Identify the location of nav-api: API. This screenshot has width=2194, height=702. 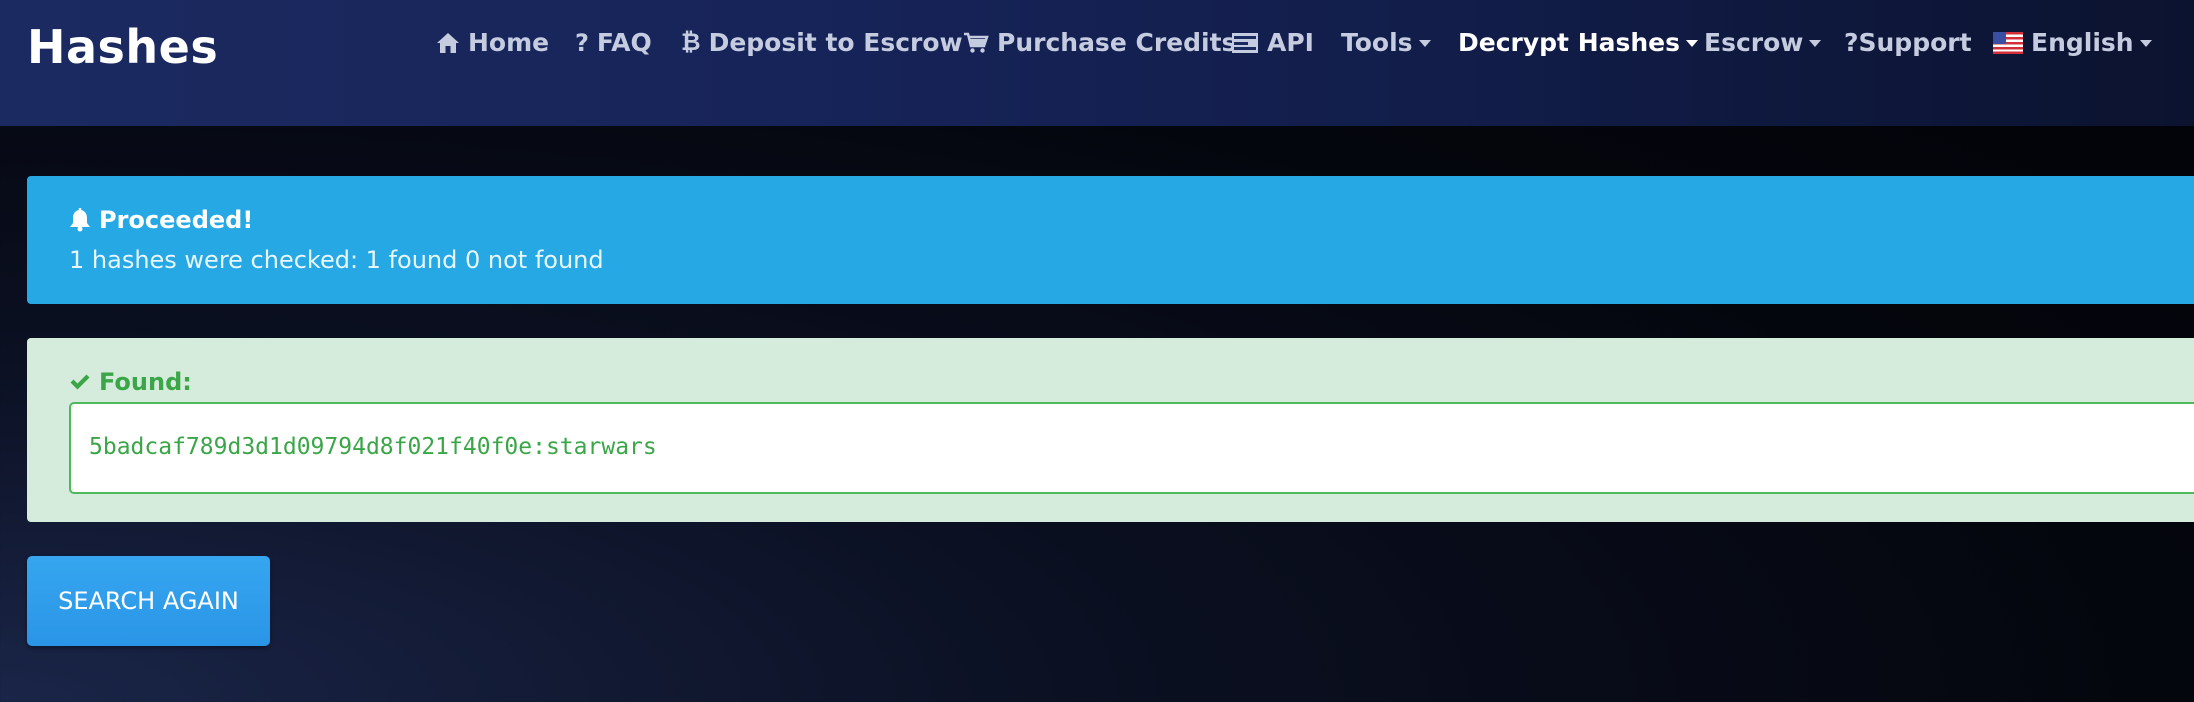
(1272, 42).